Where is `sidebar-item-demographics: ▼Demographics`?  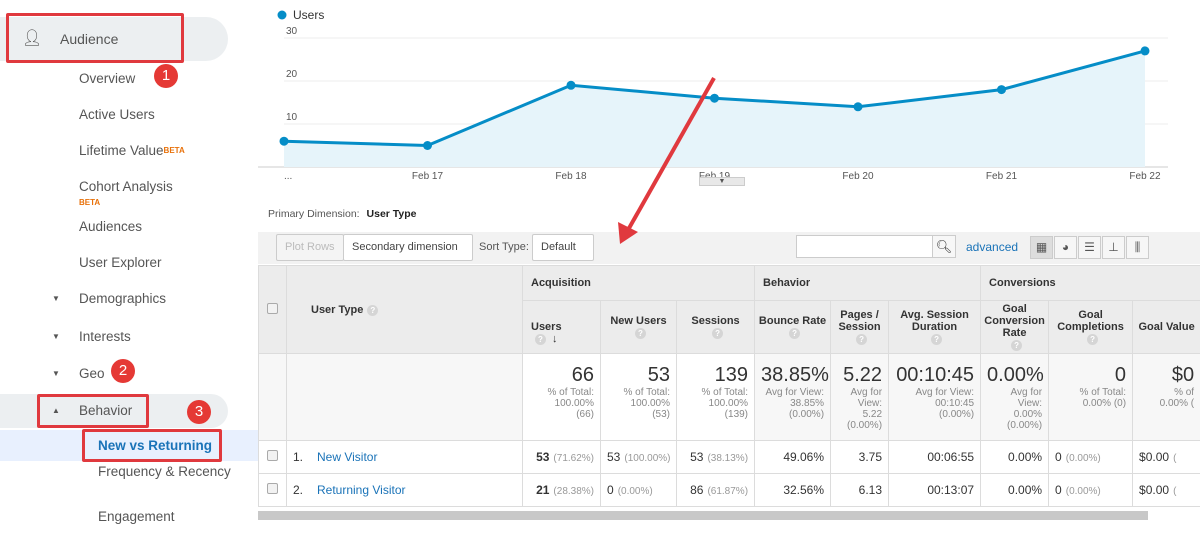
sidebar-item-demographics: ▼Demographics is located at coordinates (129, 299).